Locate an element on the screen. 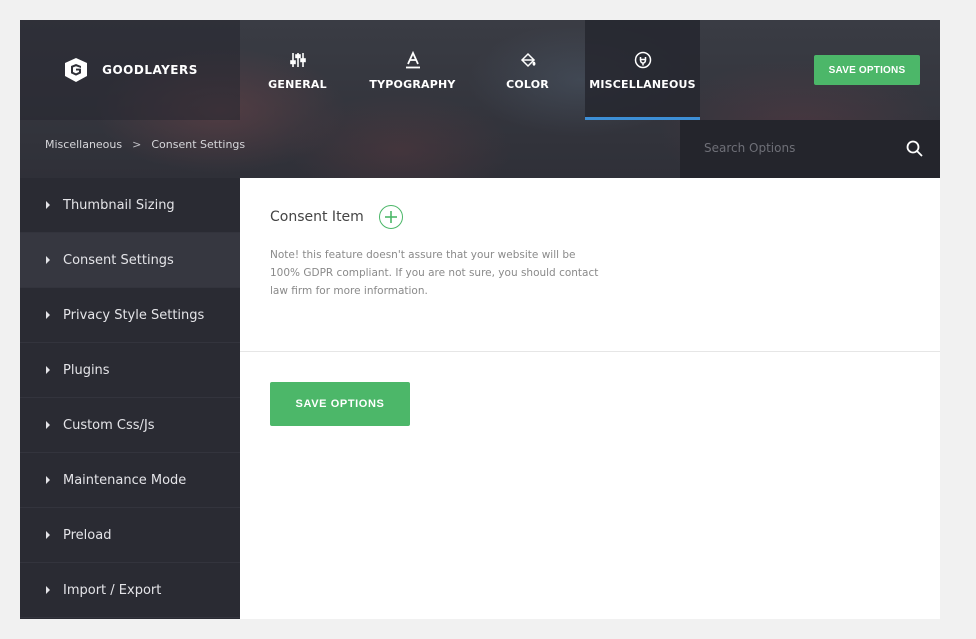  brand-name: GOODLAYERS is located at coordinates (150, 70).